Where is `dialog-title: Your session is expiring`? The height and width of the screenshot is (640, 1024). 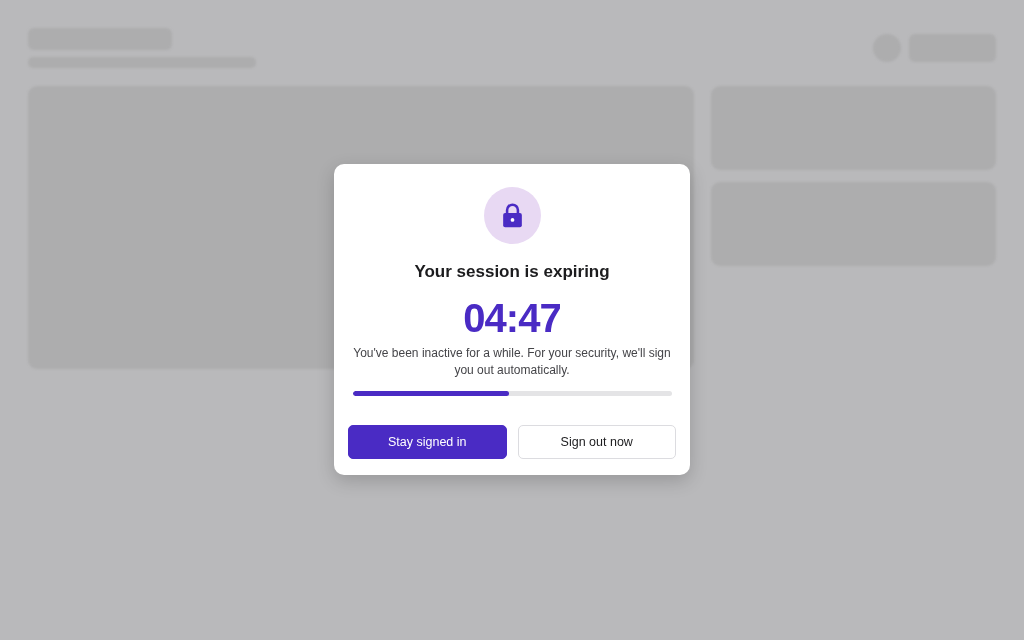 dialog-title: Your session is expiring is located at coordinates (512, 272).